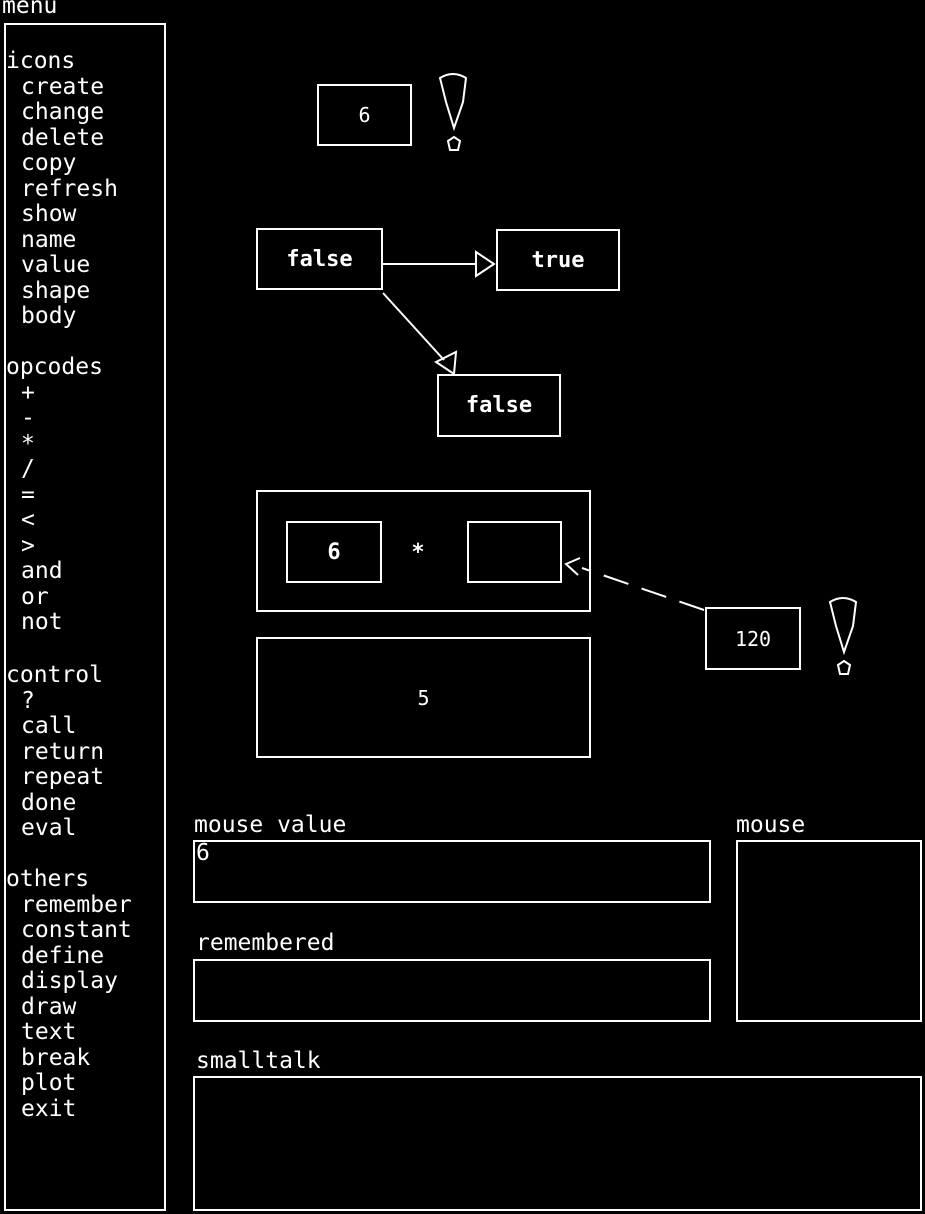 The image size is (925, 1214). I want to click on expression-box: 6 *, so click(423, 551).